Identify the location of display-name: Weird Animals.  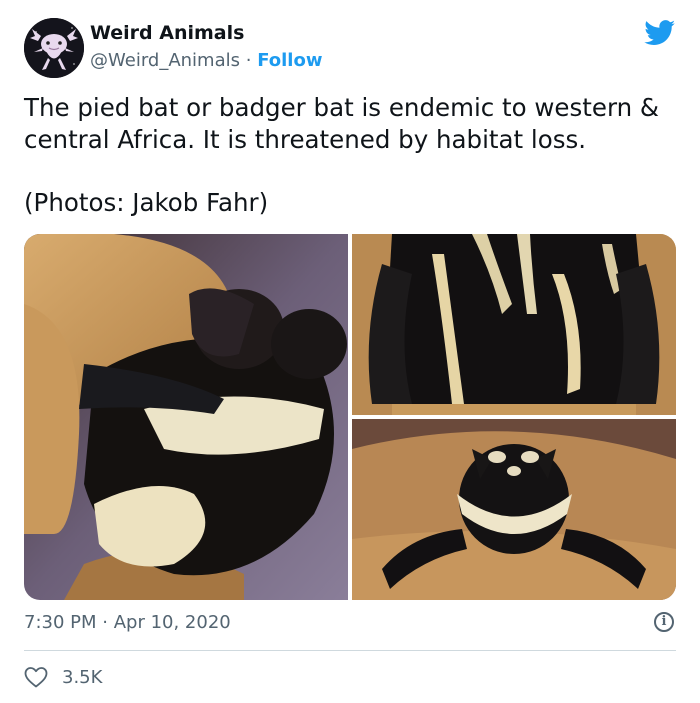
(167, 33).